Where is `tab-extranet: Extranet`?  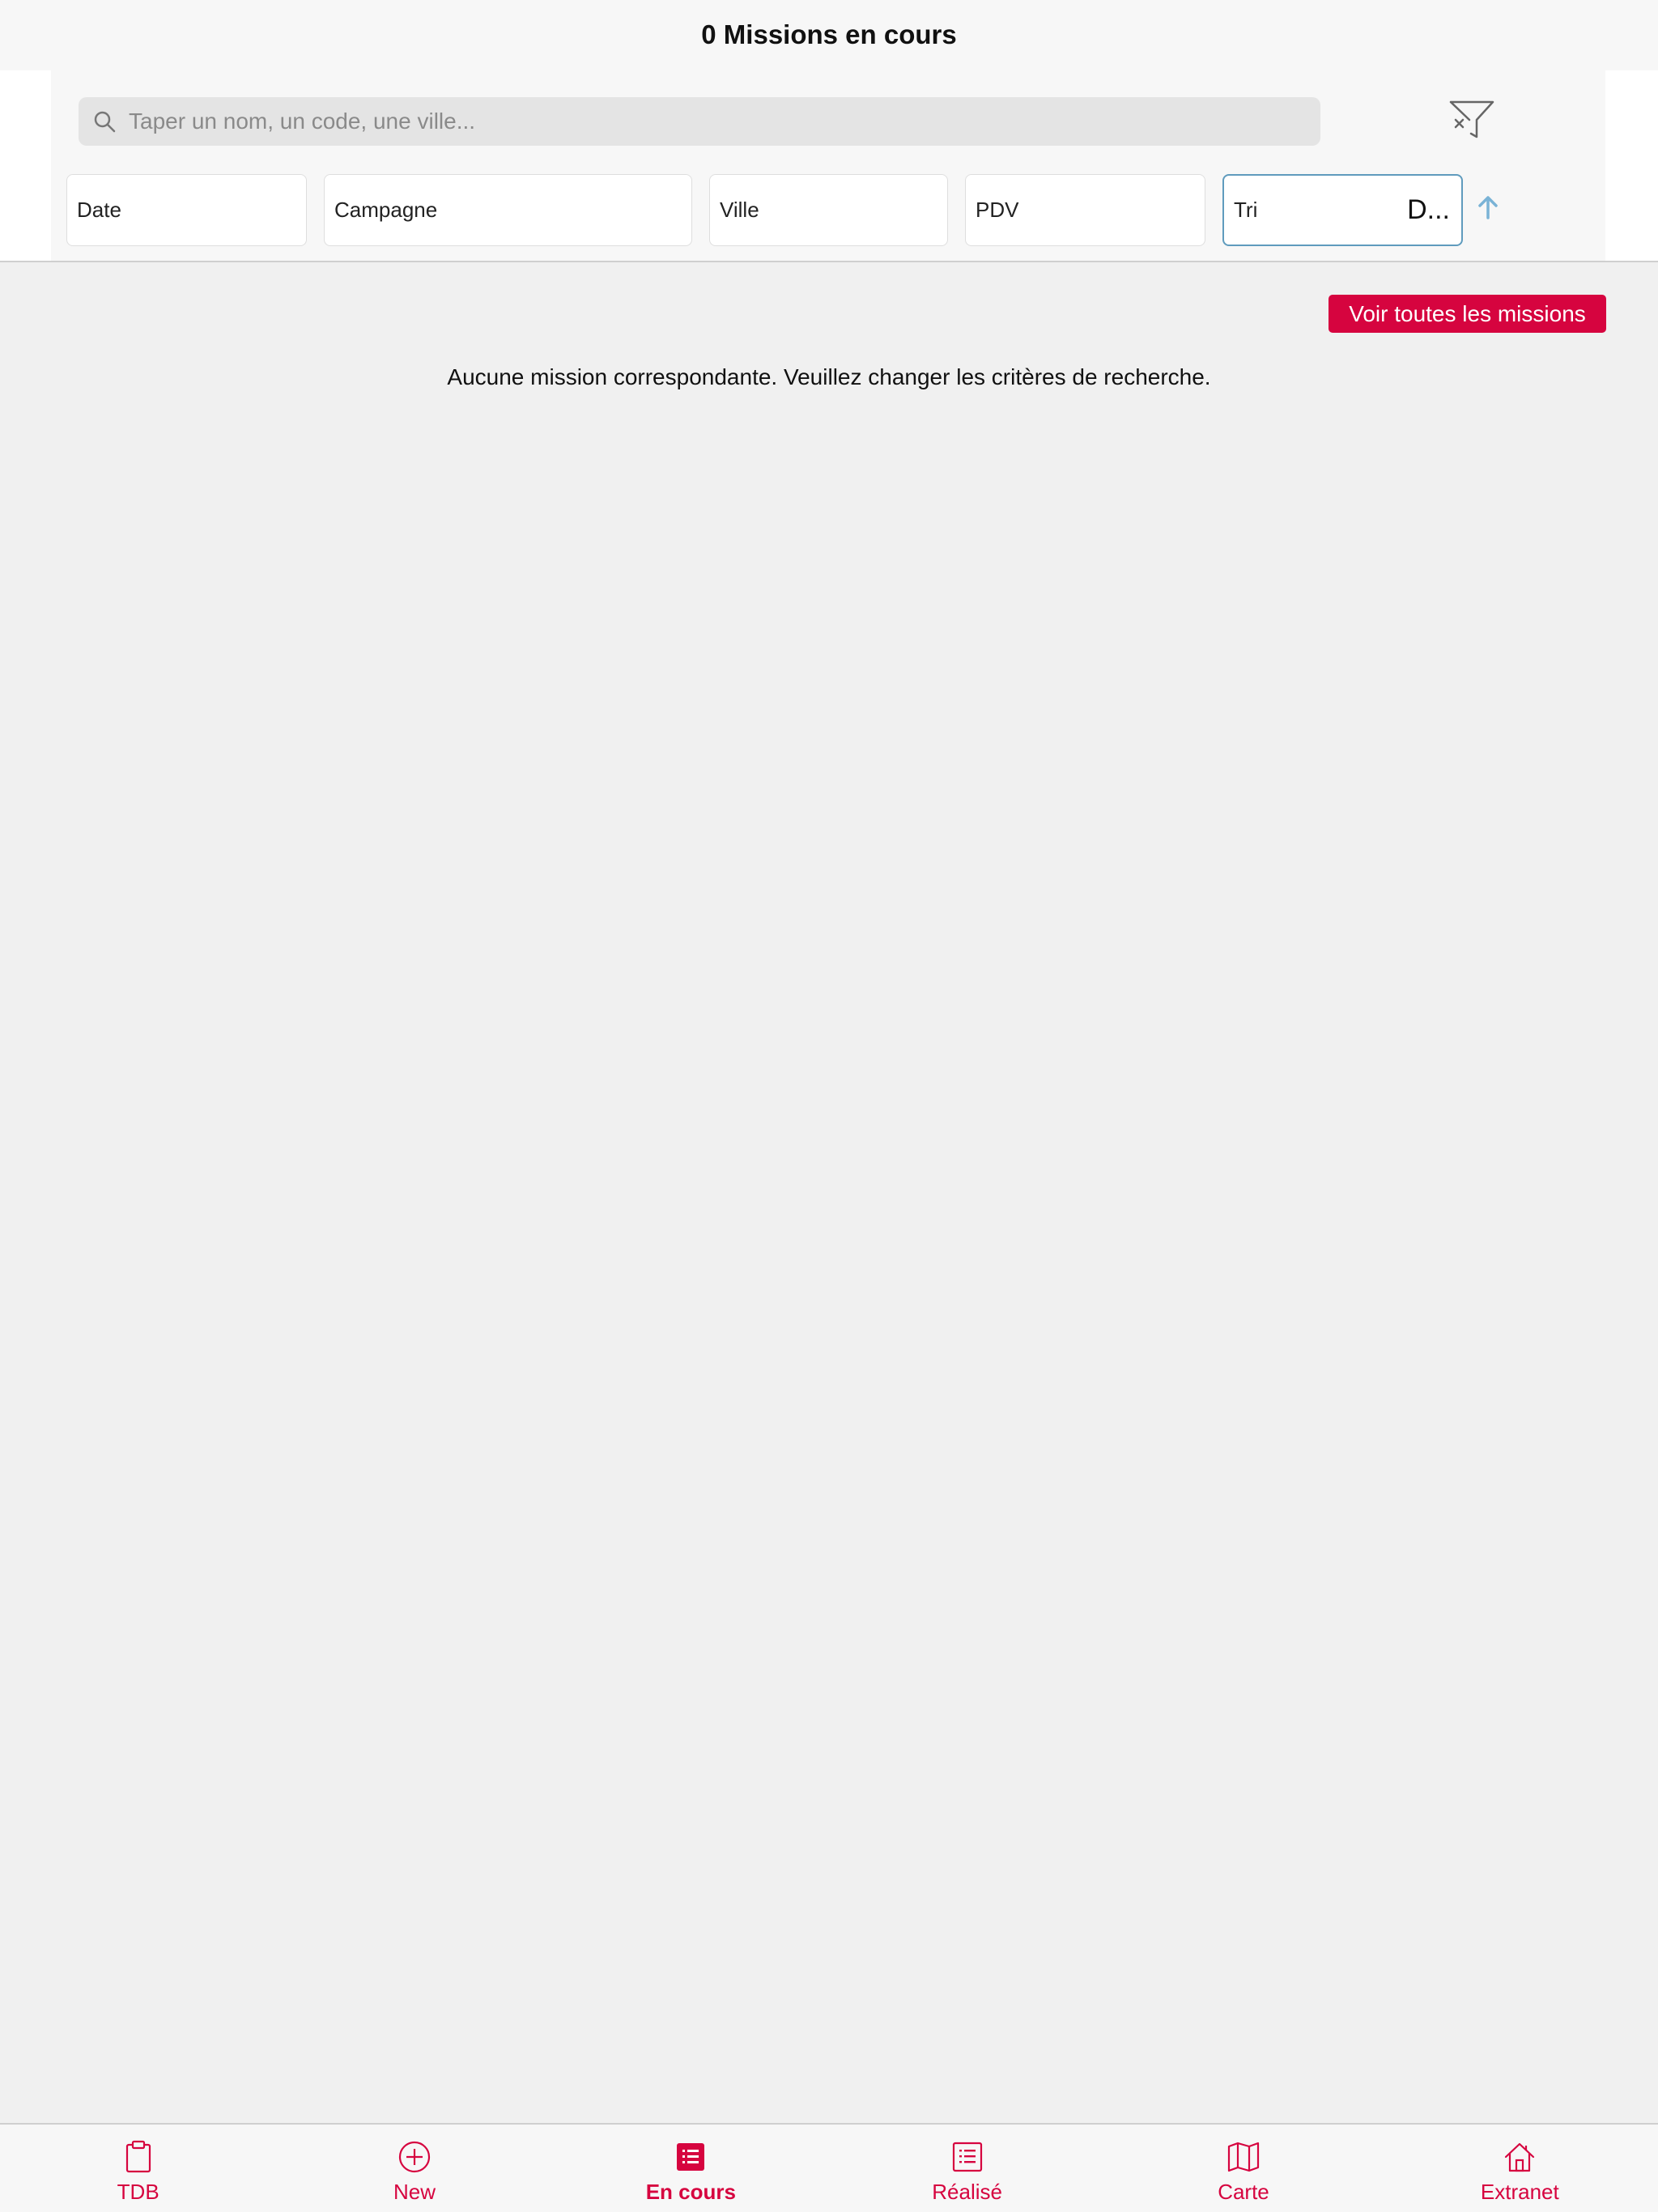 tab-extranet: Extranet is located at coordinates (1520, 2168).